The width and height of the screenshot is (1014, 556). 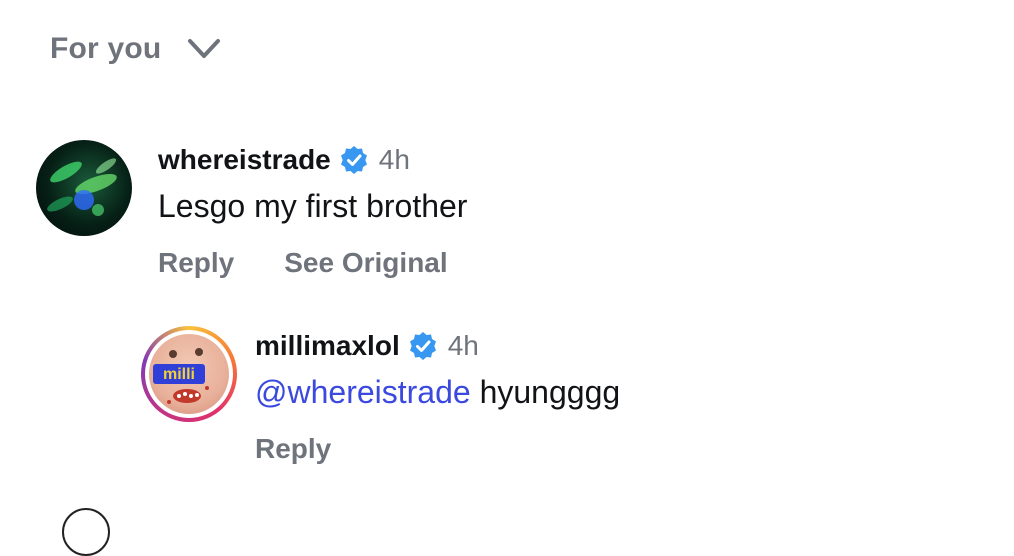 What do you see at coordinates (106, 48) in the screenshot?
I see `sort-label: For you` at bounding box center [106, 48].